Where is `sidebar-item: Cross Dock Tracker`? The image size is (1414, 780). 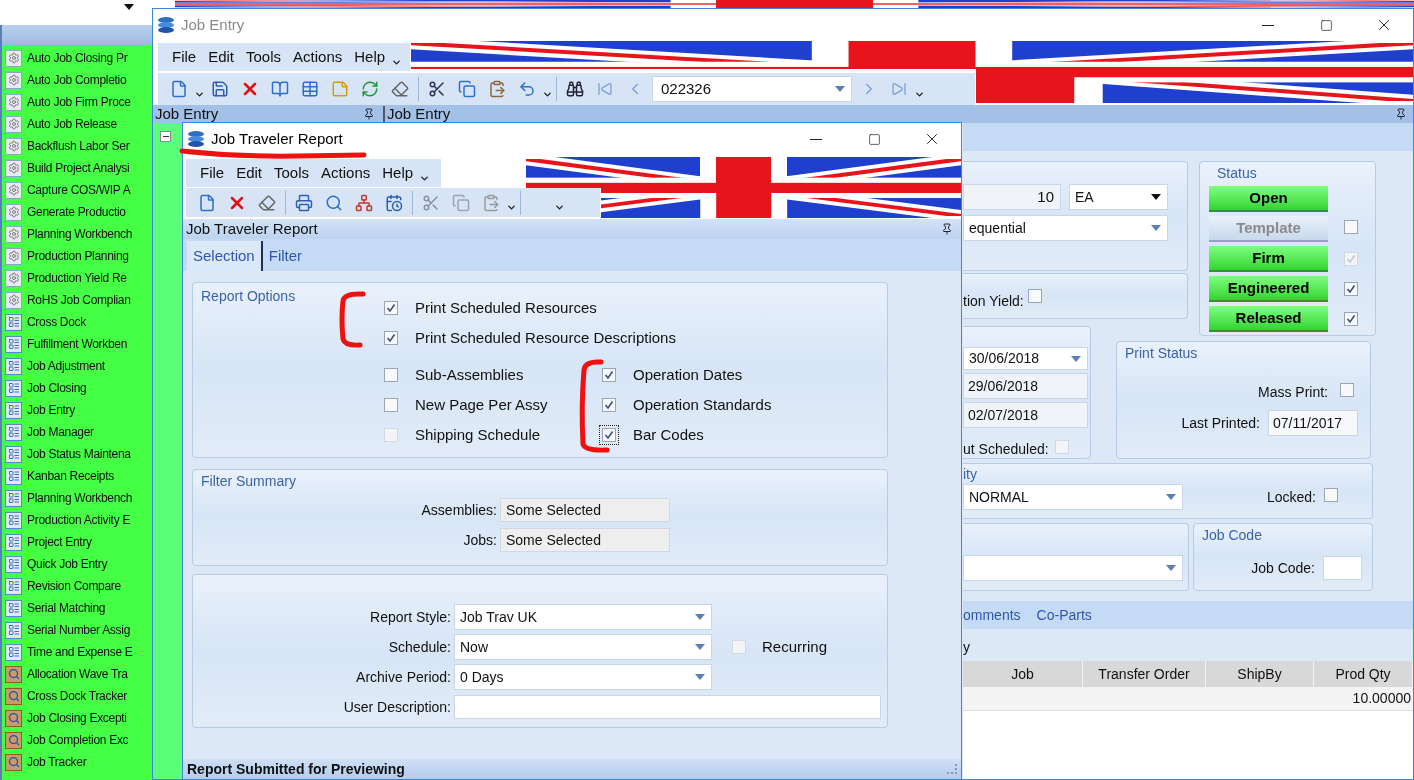 sidebar-item: Cross Dock Tracker is located at coordinates (77, 696).